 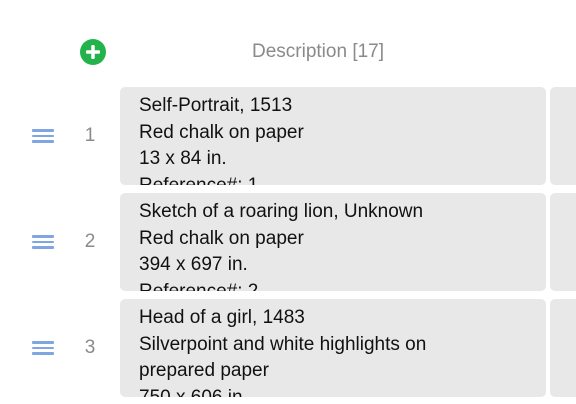 I want to click on row-index: 2, so click(x=90, y=241).